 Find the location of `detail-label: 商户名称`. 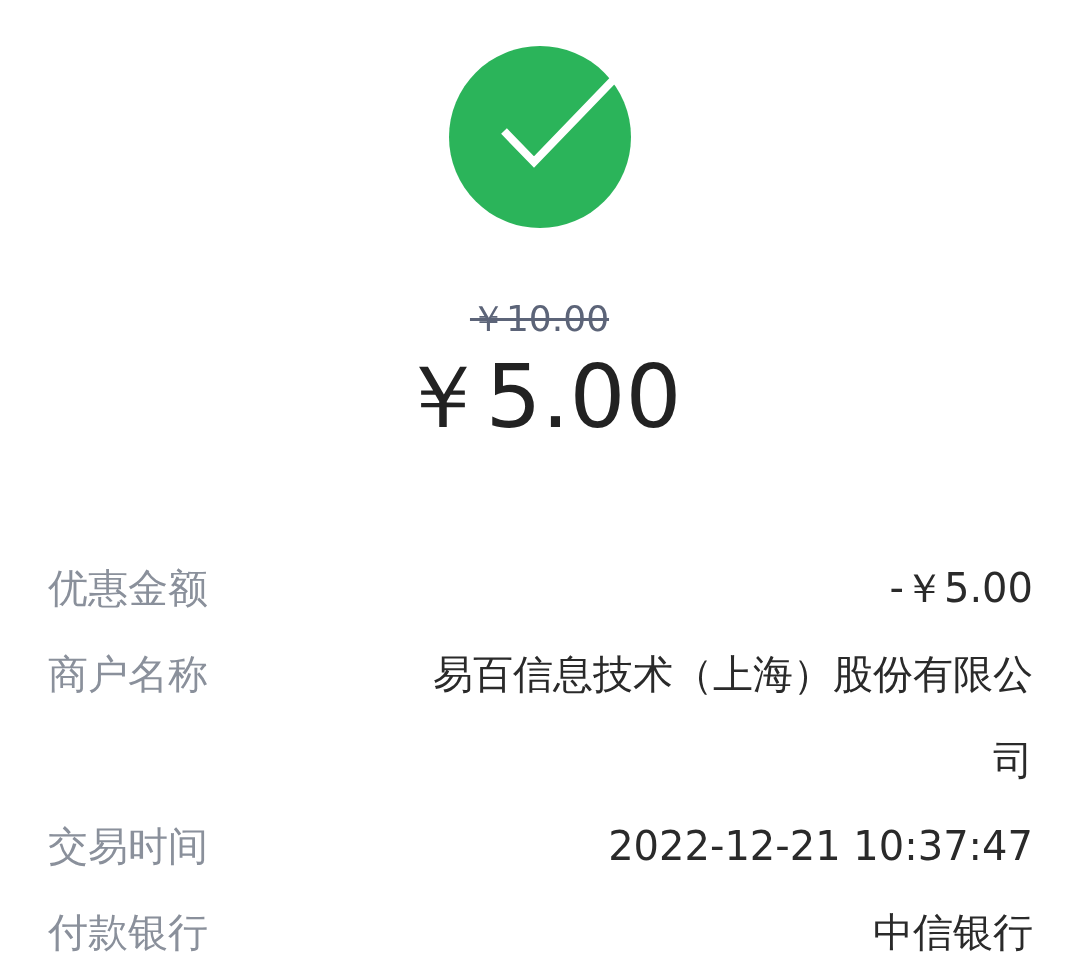

detail-label: 商户名称 is located at coordinates (128, 674).